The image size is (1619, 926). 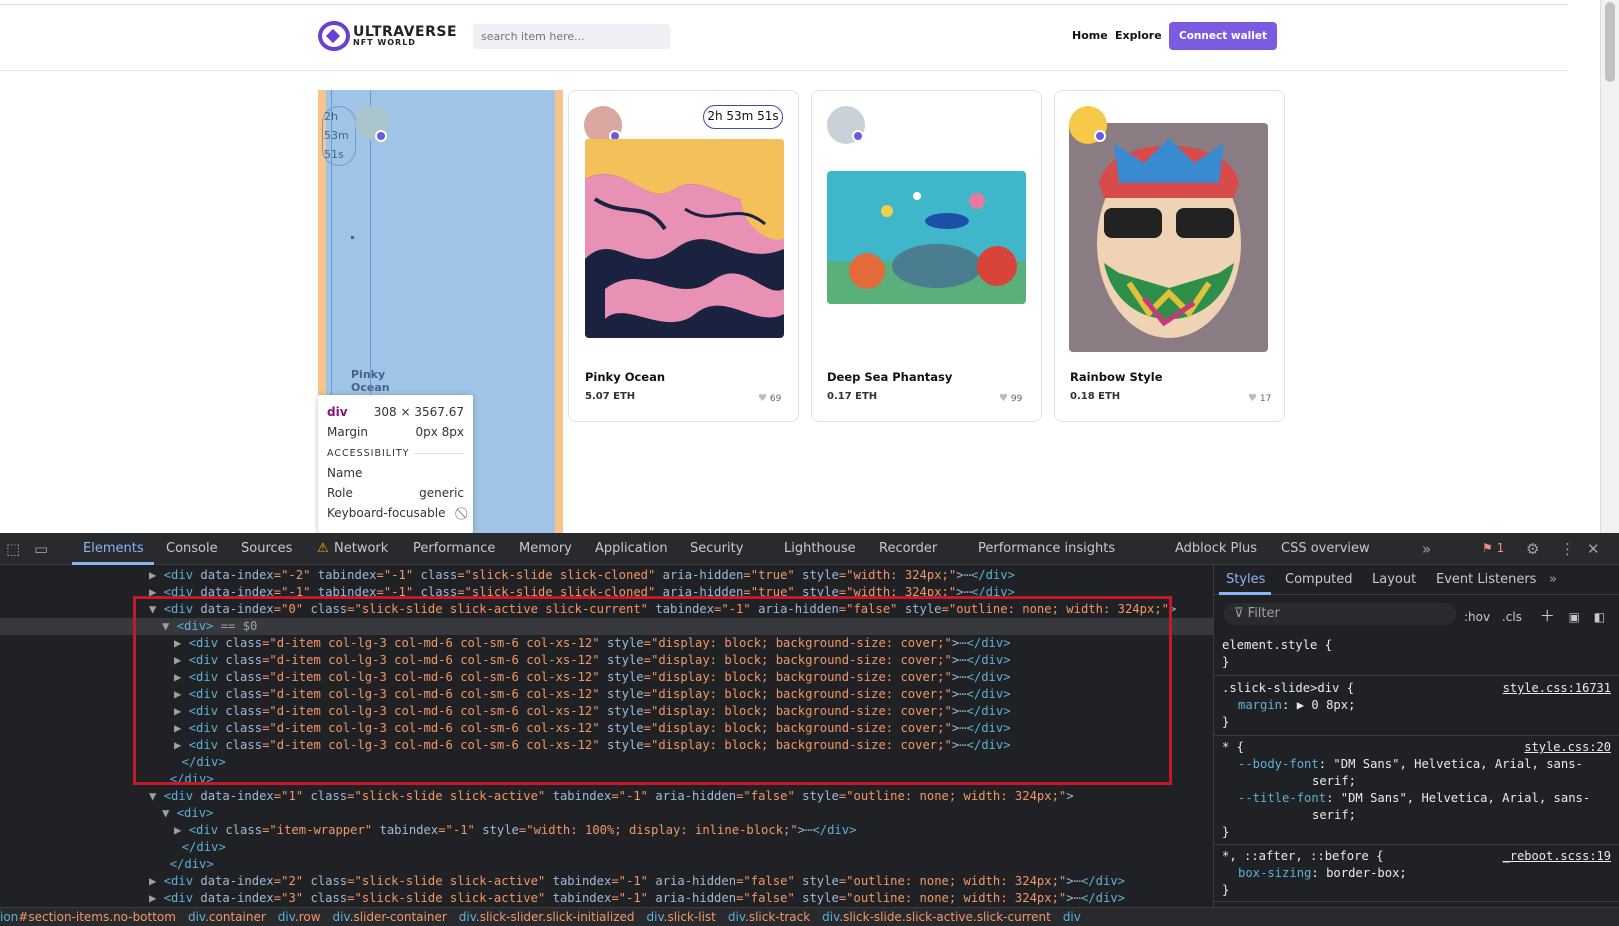 What do you see at coordinates (1090, 35) in the screenshot?
I see `nav-home: Home` at bounding box center [1090, 35].